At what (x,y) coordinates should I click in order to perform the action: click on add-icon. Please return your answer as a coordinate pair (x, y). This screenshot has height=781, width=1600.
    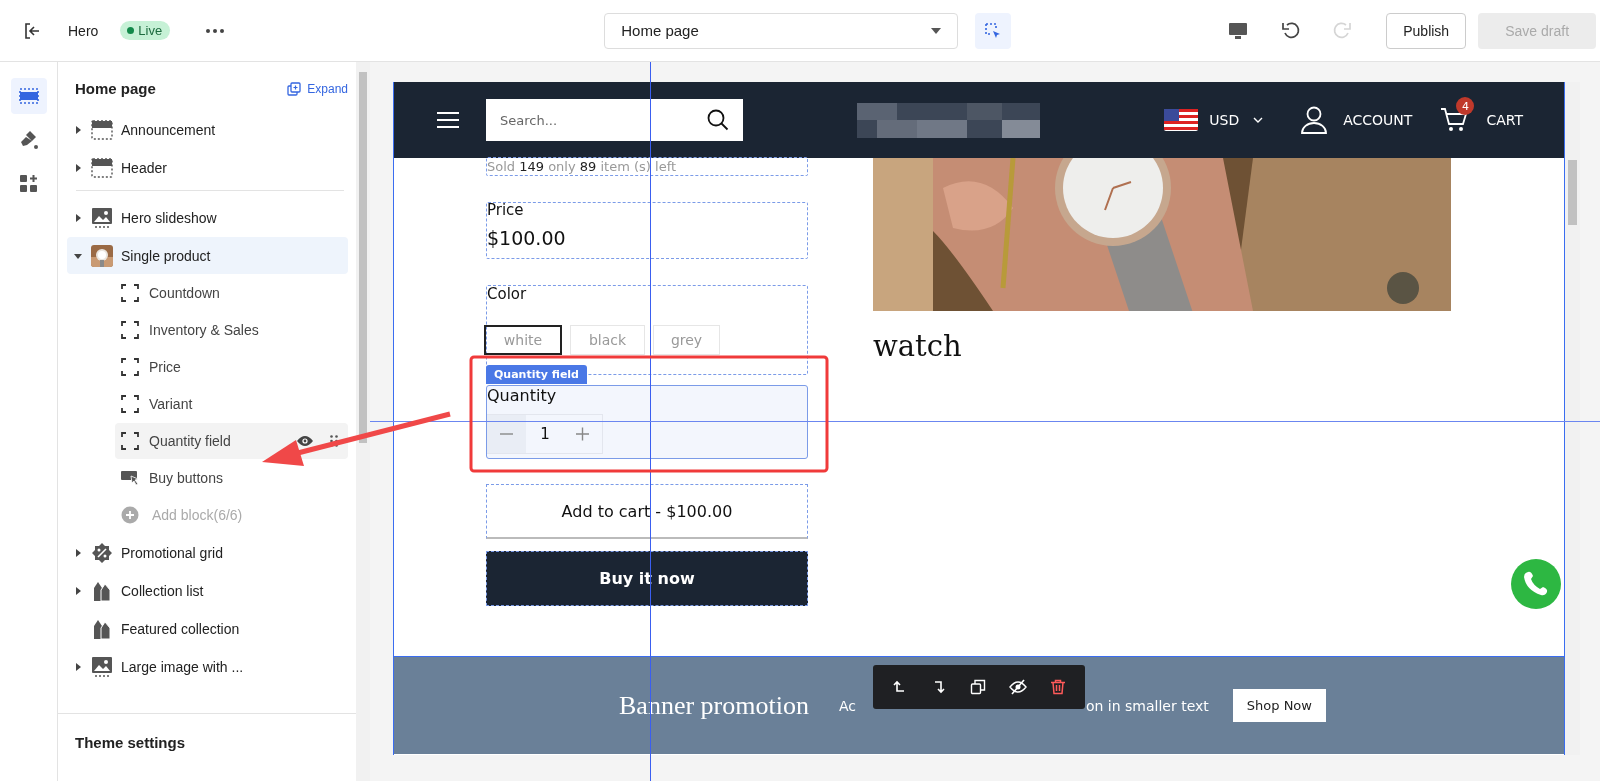
    Looking at the image, I should click on (130, 515).